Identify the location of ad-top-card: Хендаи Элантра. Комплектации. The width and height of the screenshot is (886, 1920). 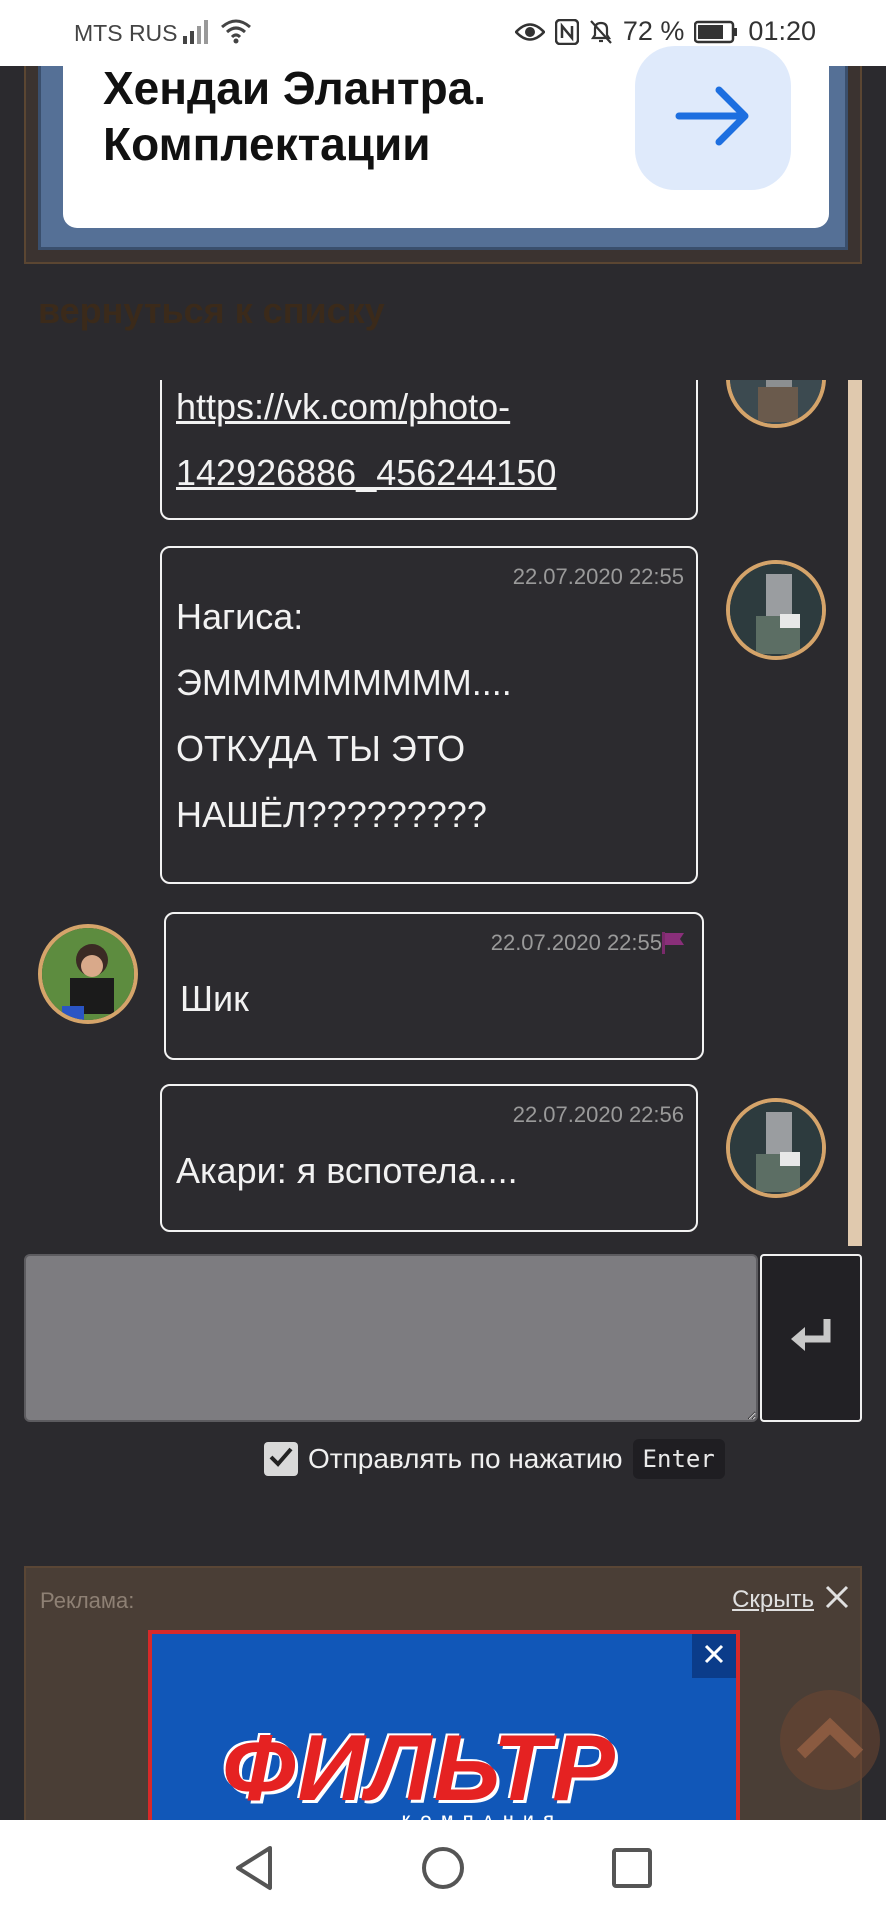
(446, 137).